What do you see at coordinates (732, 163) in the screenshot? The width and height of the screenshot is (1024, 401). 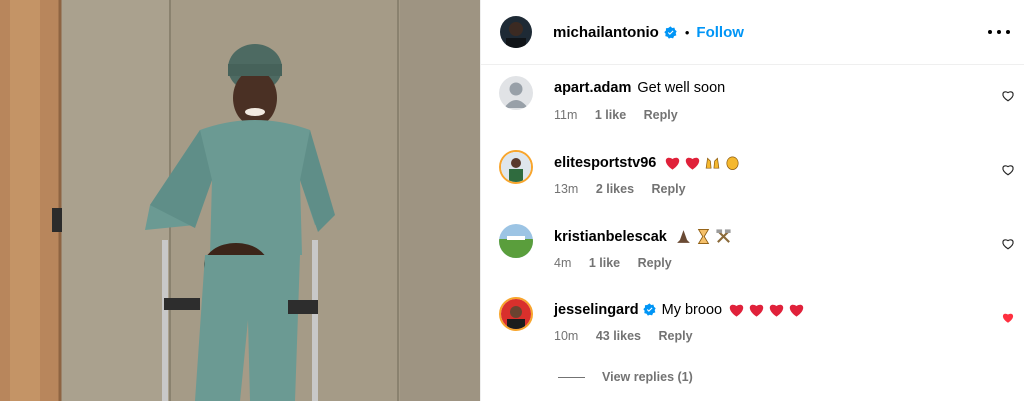 I see `clapping-hands-icon` at bounding box center [732, 163].